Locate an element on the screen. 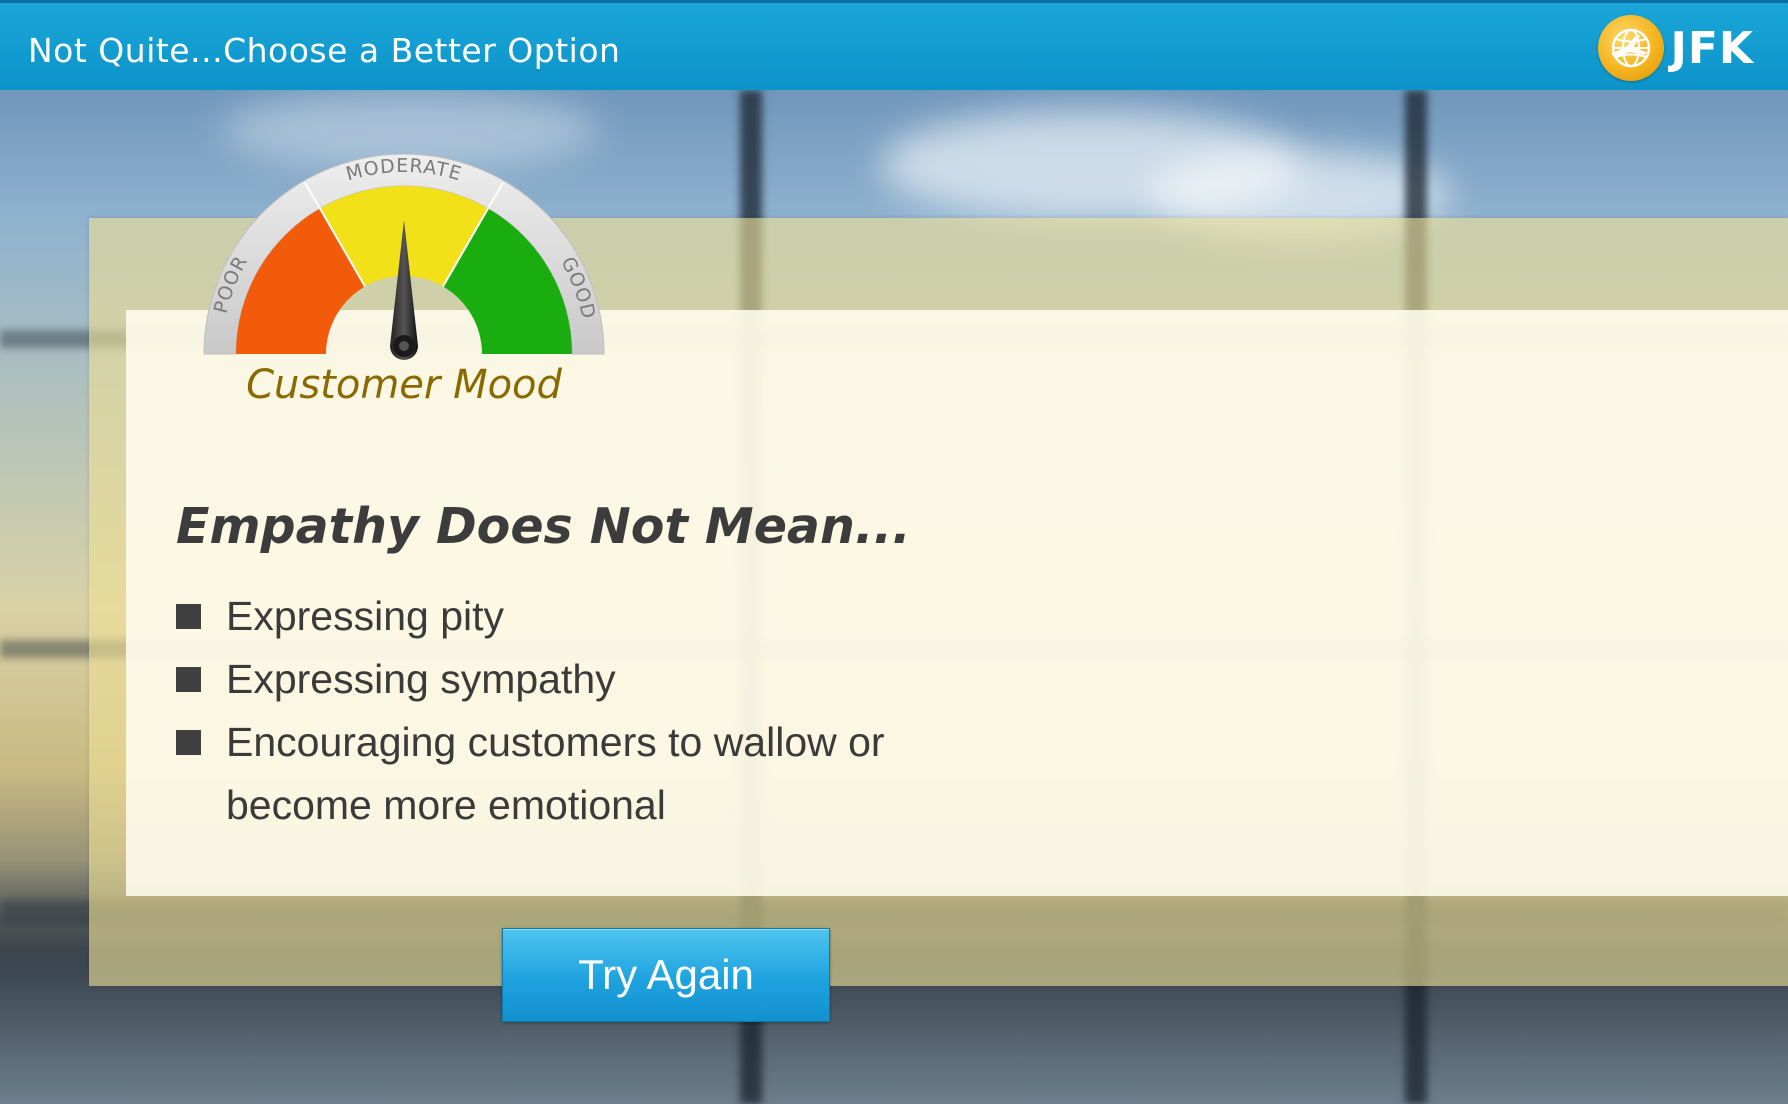  globe-airplane-icon is located at coordinates (1631, 48).